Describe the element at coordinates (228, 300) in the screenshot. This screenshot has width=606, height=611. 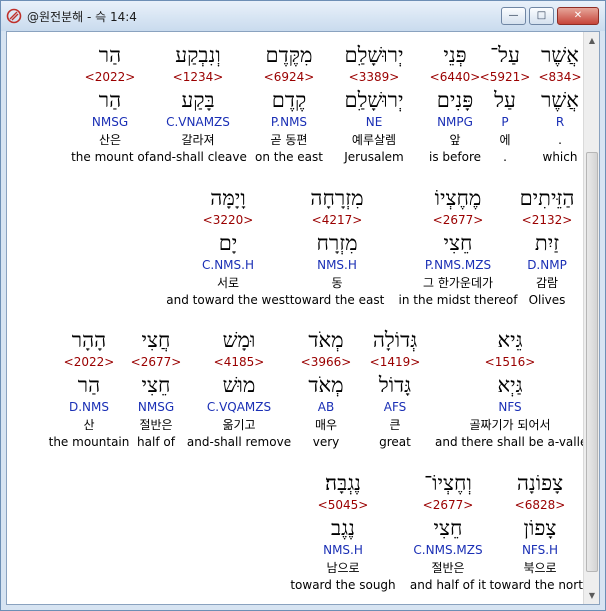
I see `english-gloss: and toward the west` at that location.